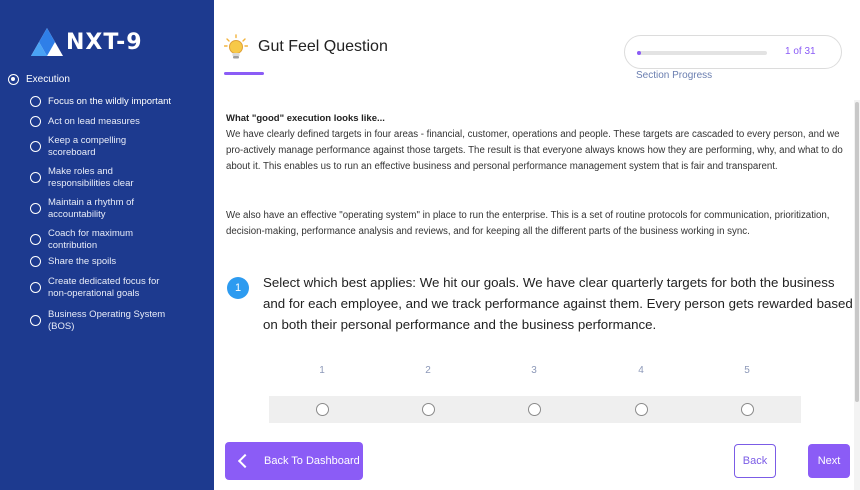 The width and height of the screenshot is (860, 490). What do you see at coordinates (90, 239) in the screenshot?
I see `sidebar-item-label: Coach for maximum contribution` at bounding box center [90, 239].